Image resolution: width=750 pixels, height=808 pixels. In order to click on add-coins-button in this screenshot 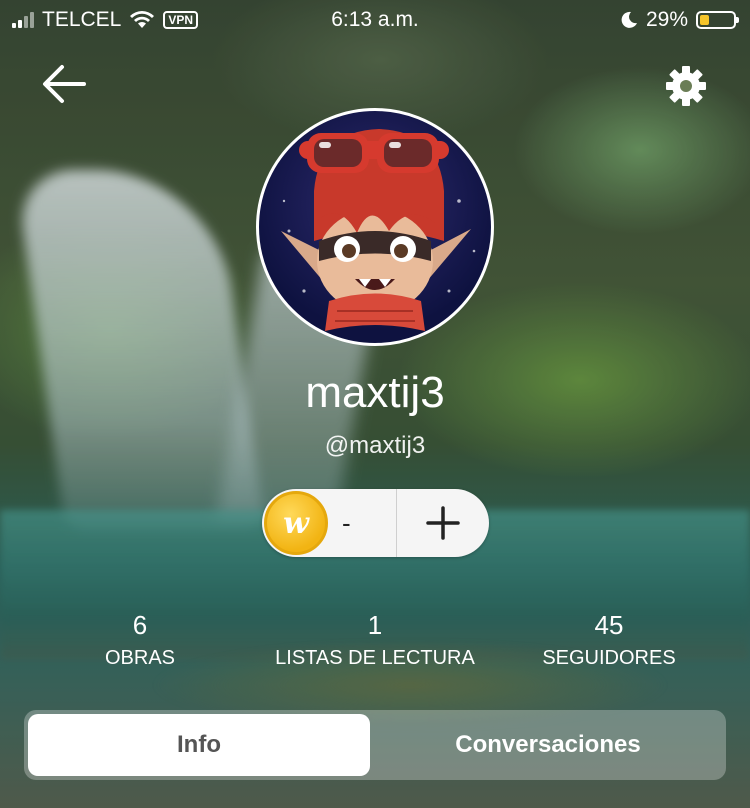, I will do `click(443, 523)`.